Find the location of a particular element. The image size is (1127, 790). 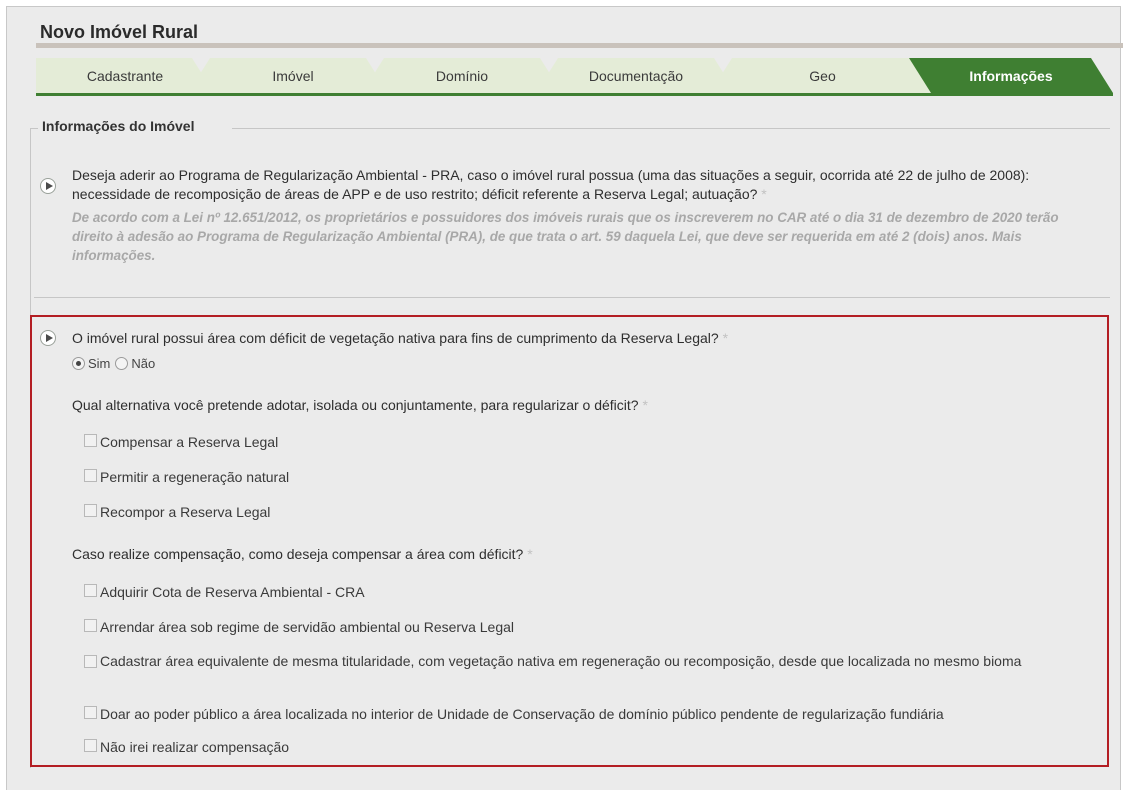

tab-documentacao: Documentação is located at coordinates (636, 75).